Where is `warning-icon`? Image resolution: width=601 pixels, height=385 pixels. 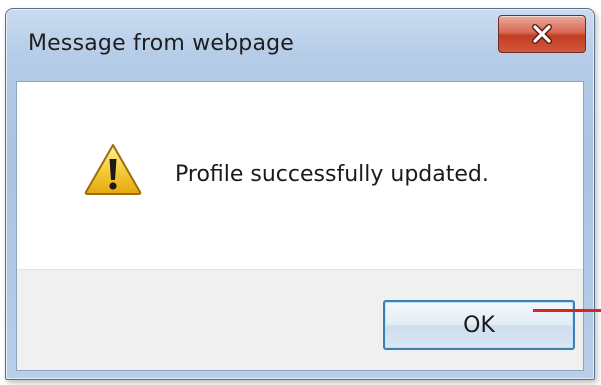 warning-icon is located at coordinates (113, 169).